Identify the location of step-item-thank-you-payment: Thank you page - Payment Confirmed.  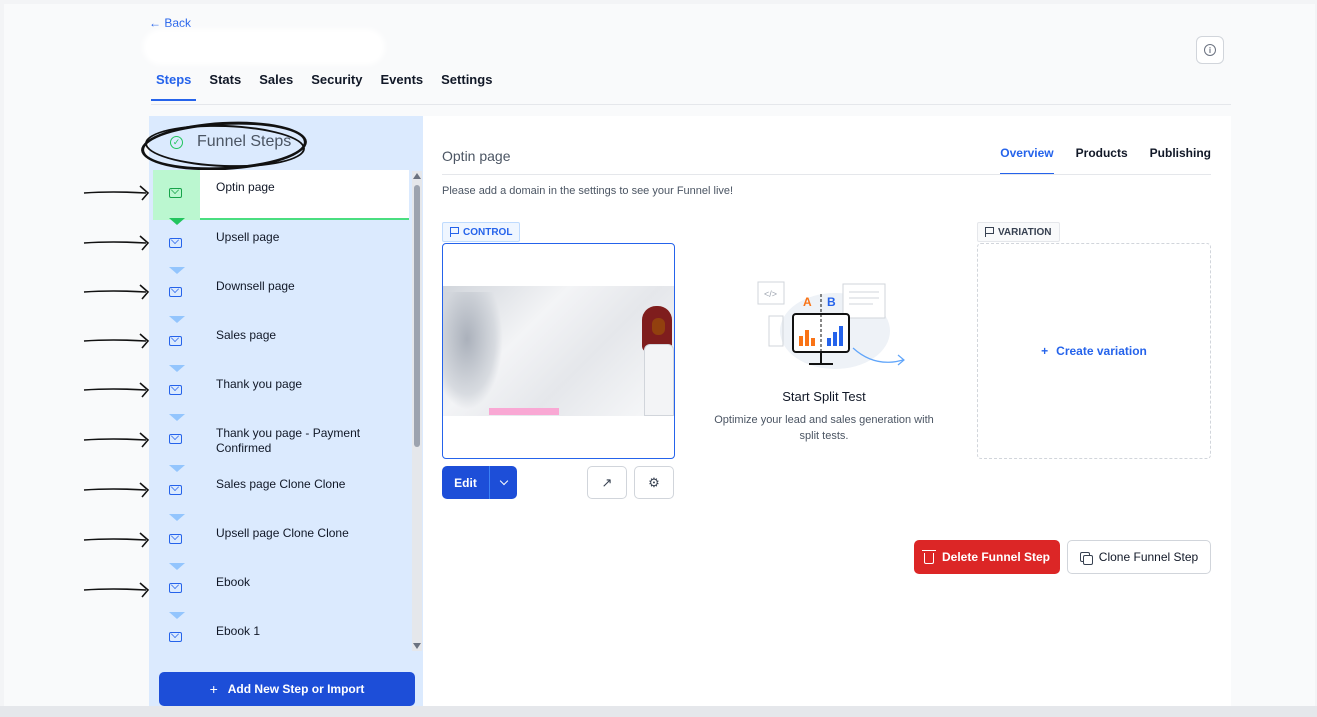
(281, 440).